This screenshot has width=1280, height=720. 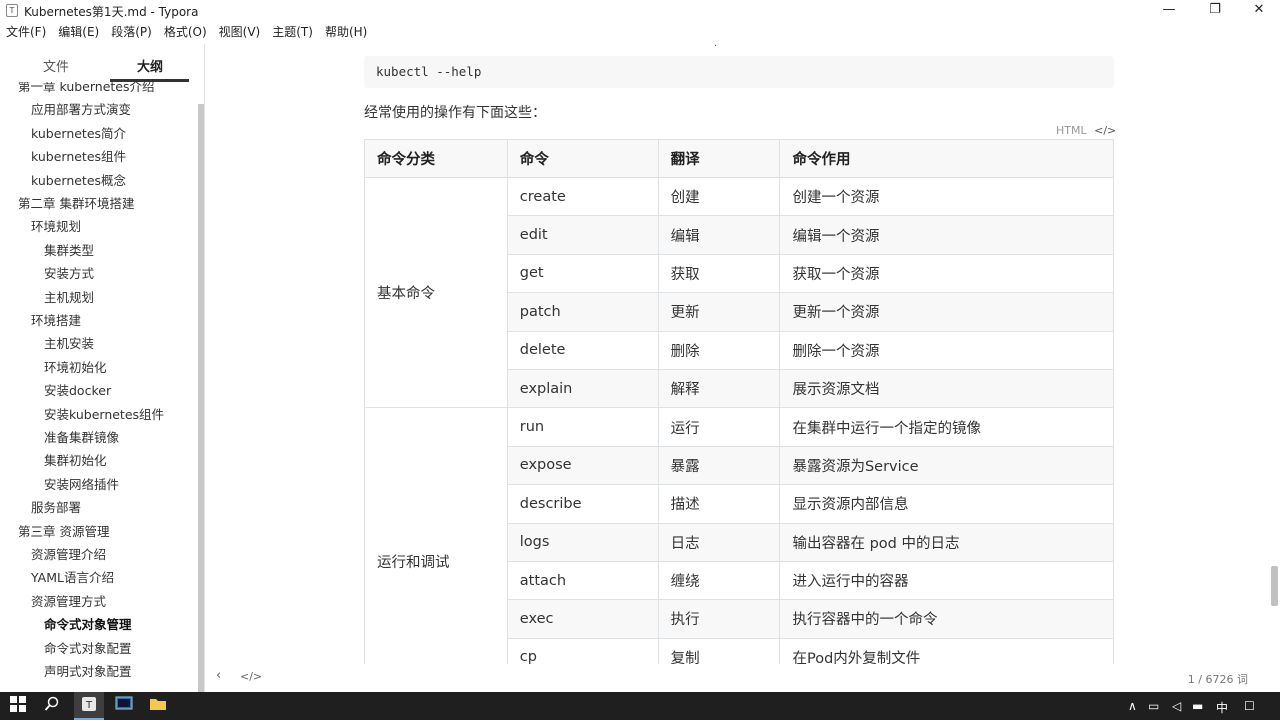 What do you see at coordinates (582, 273) in the screenshot?
I see `command-cell: get` at bounding box center [582, 273].